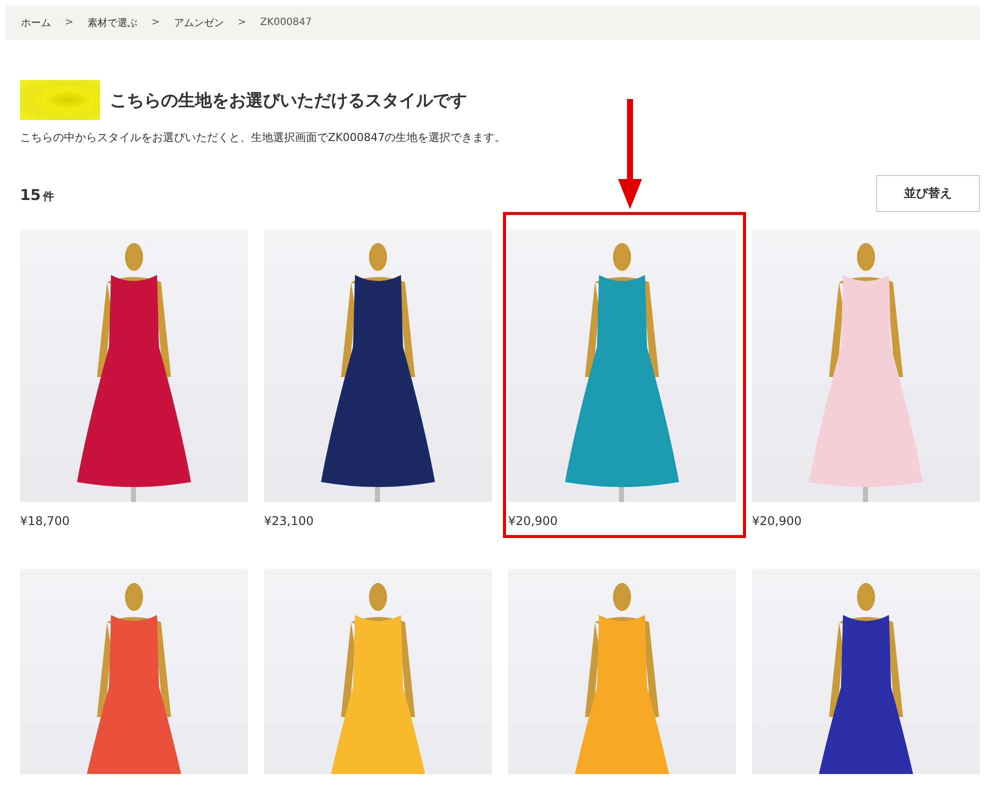 The image size is (986, 791). What do you see at coordinates (286, 22) in the screenshot?
I see `breadcrumb-current: ZK000847` at bounding box center [286, 22].